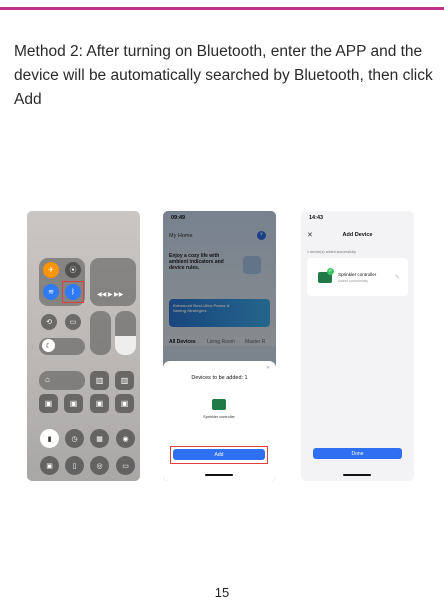 This screenshot has height=611, width=444. I want to click on wifi-icon: ≋, so click(51, 292).